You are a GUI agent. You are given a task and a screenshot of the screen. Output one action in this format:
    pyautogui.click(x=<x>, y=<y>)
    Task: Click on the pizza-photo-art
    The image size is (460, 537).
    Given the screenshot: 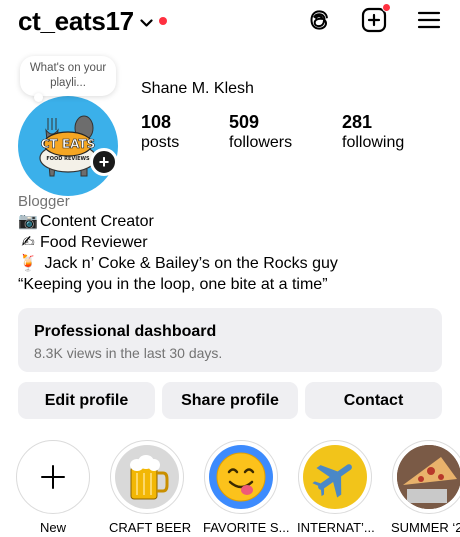 What is the action you would take?
    pyautogui.click(x=428, y=477)
    